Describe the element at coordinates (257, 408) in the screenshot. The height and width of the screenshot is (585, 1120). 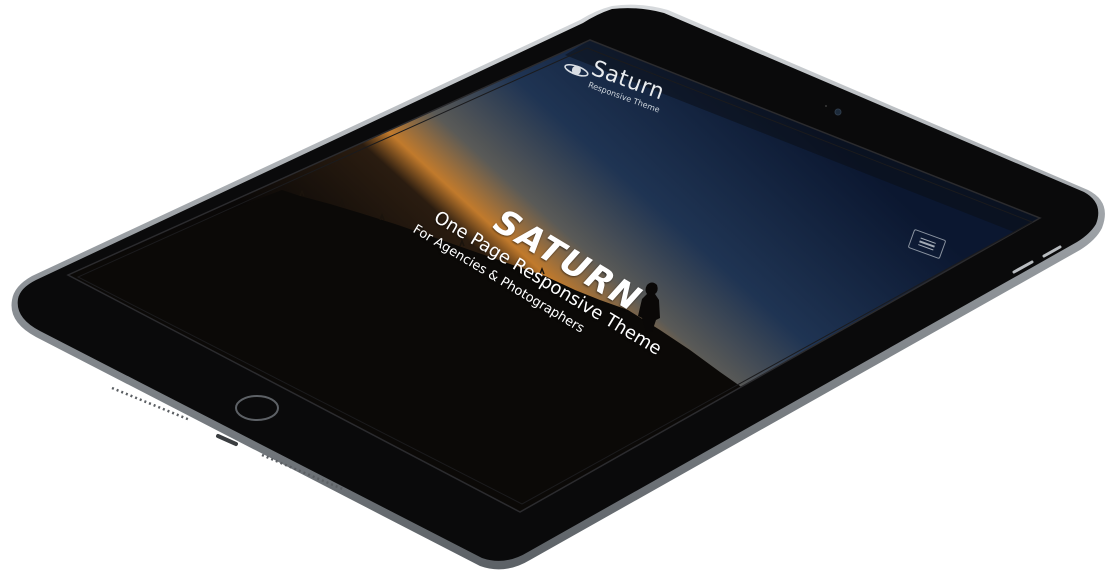
I see `home-button` at that location.